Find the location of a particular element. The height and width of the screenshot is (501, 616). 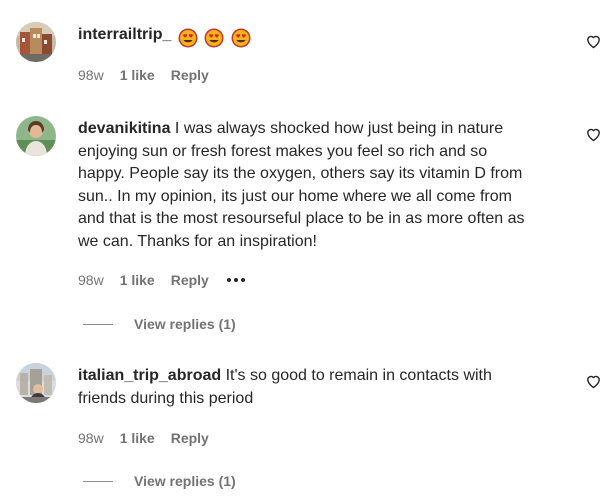

comment-username: interrailtrip_ is located at coordinates (124, 34).